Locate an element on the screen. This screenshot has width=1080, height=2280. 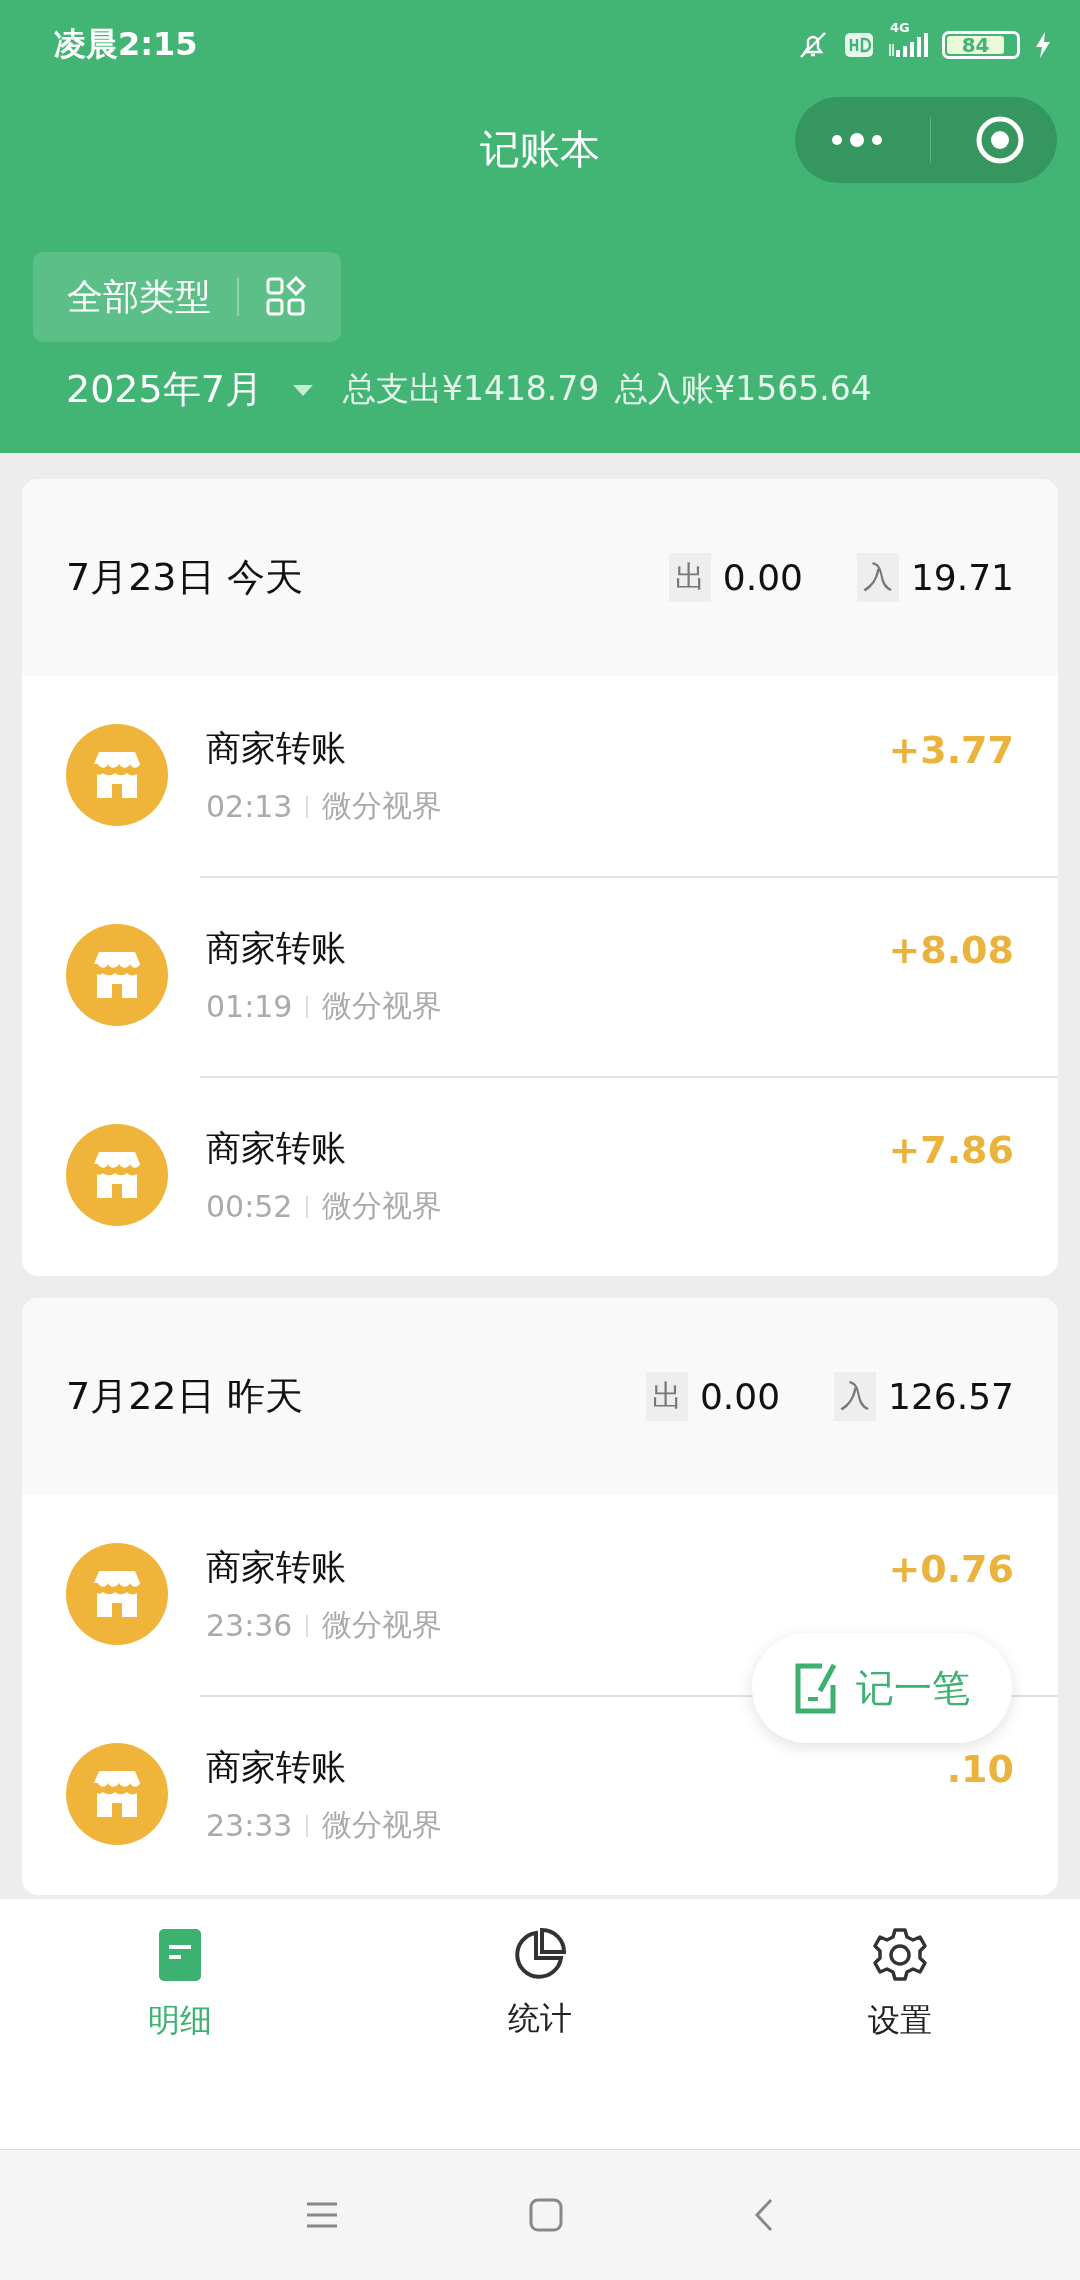
page-title: 记账本 is located at coordinates (540, 149).